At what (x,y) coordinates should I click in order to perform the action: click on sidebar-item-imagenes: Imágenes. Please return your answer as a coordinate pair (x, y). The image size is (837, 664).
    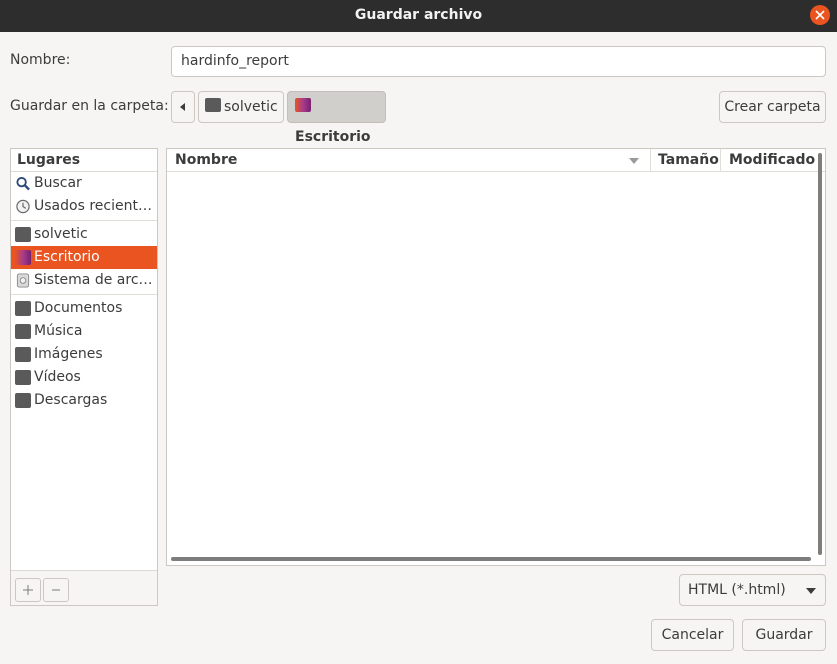
    Looking at the image, I should click on (84, 354).